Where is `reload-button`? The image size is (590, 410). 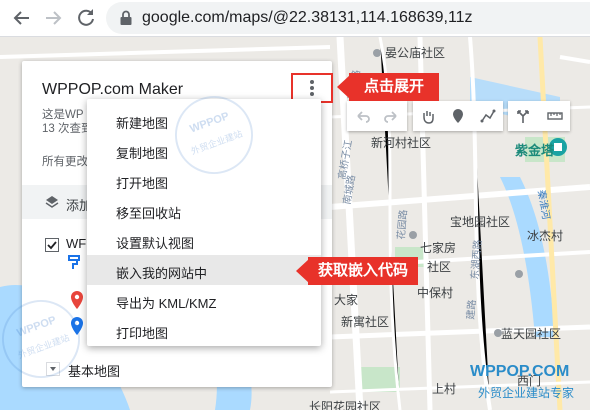
reload-button is located at coordinates (86, 18).